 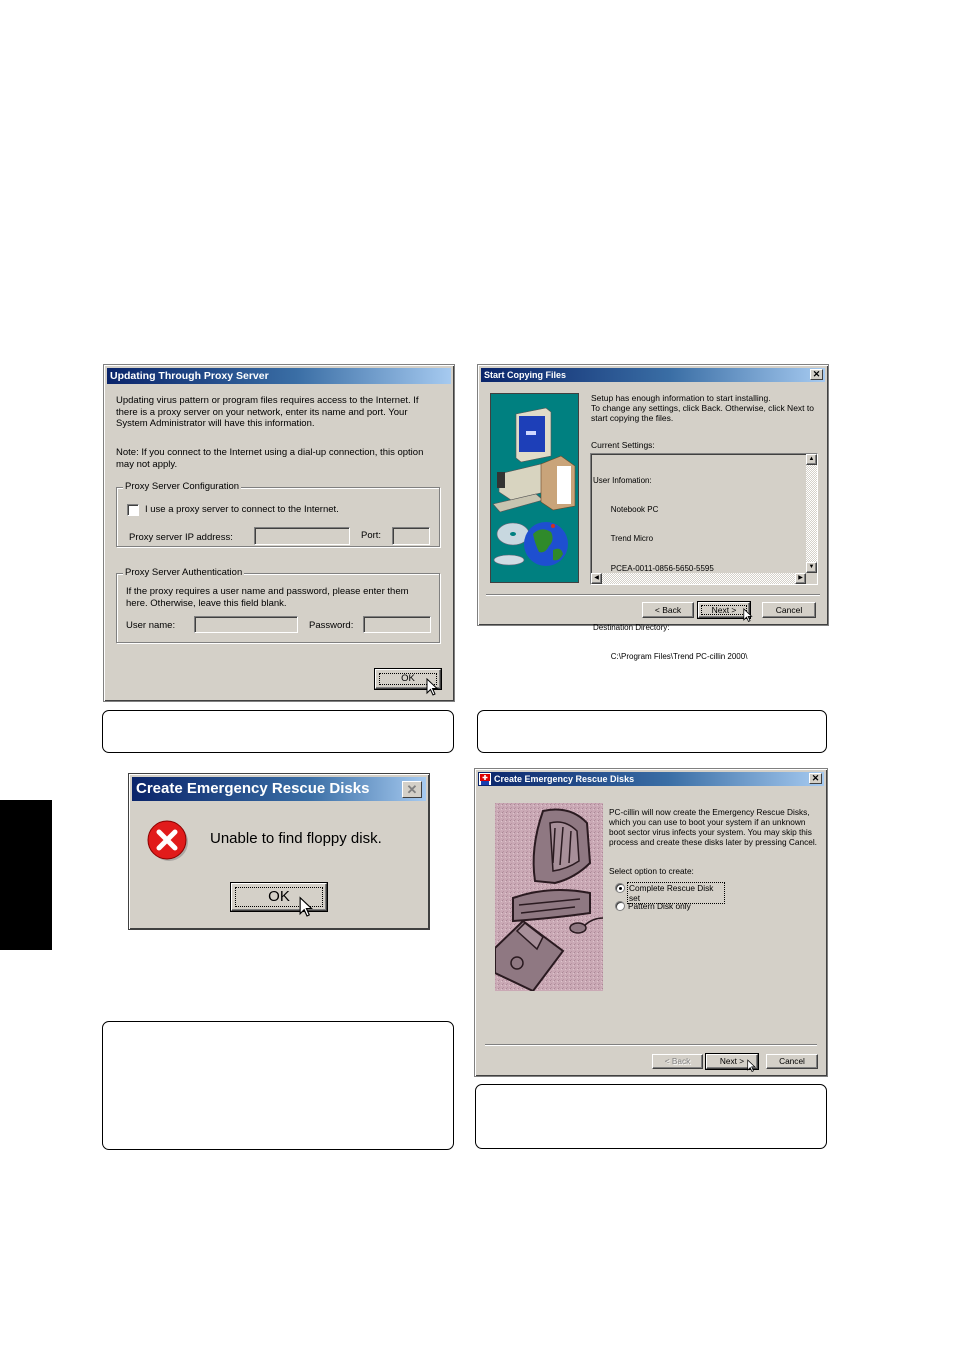 What do you see at coordinates (651, 1045) in the screenshot?
I see `rescue-separator` at bounding box center [651, 1045].